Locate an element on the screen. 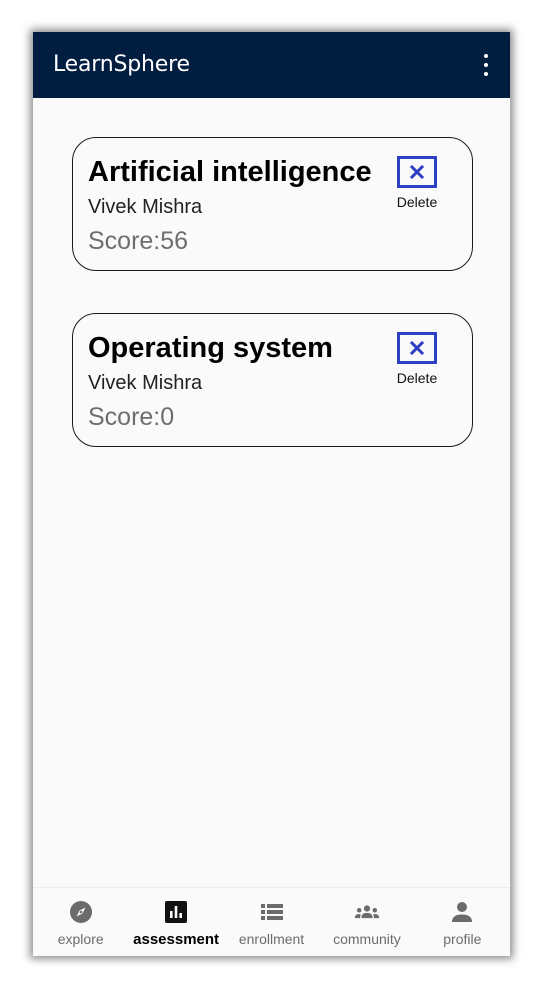  people-icon is located at coordinates (367, 912).